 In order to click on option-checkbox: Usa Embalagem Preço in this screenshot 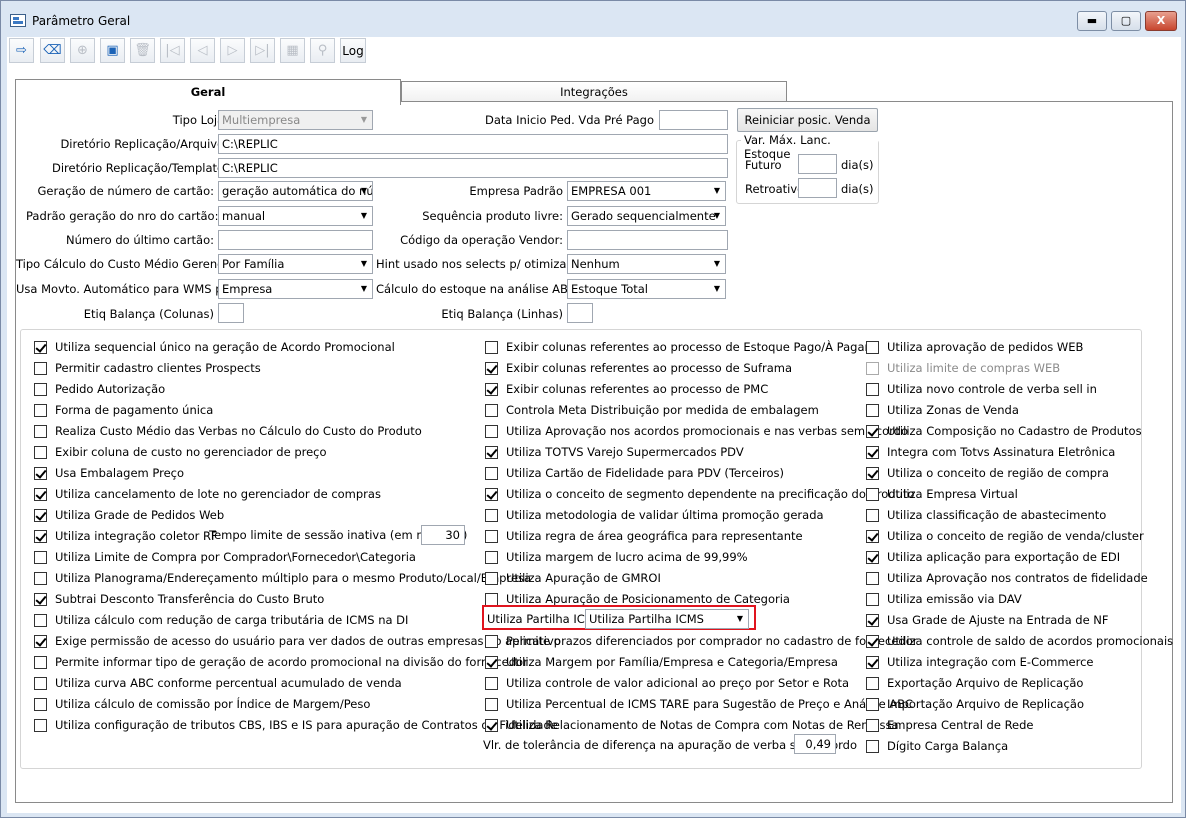, I will do `click(109, 473)`.